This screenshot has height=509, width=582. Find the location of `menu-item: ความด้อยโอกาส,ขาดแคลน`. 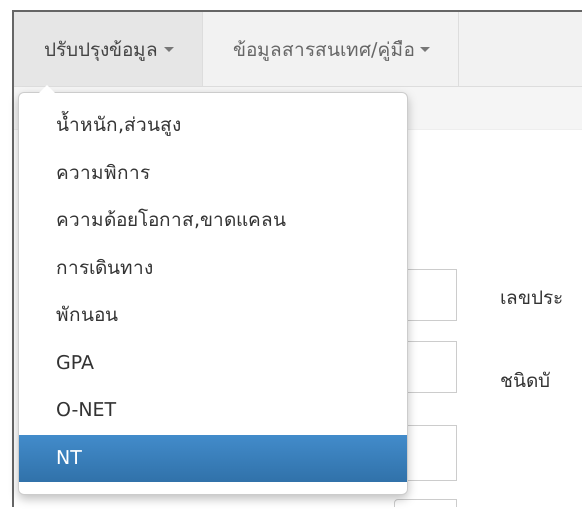

menu-item: ความด้อยโอกาส,ขาดแคลน is located at coordinates (213, 220).